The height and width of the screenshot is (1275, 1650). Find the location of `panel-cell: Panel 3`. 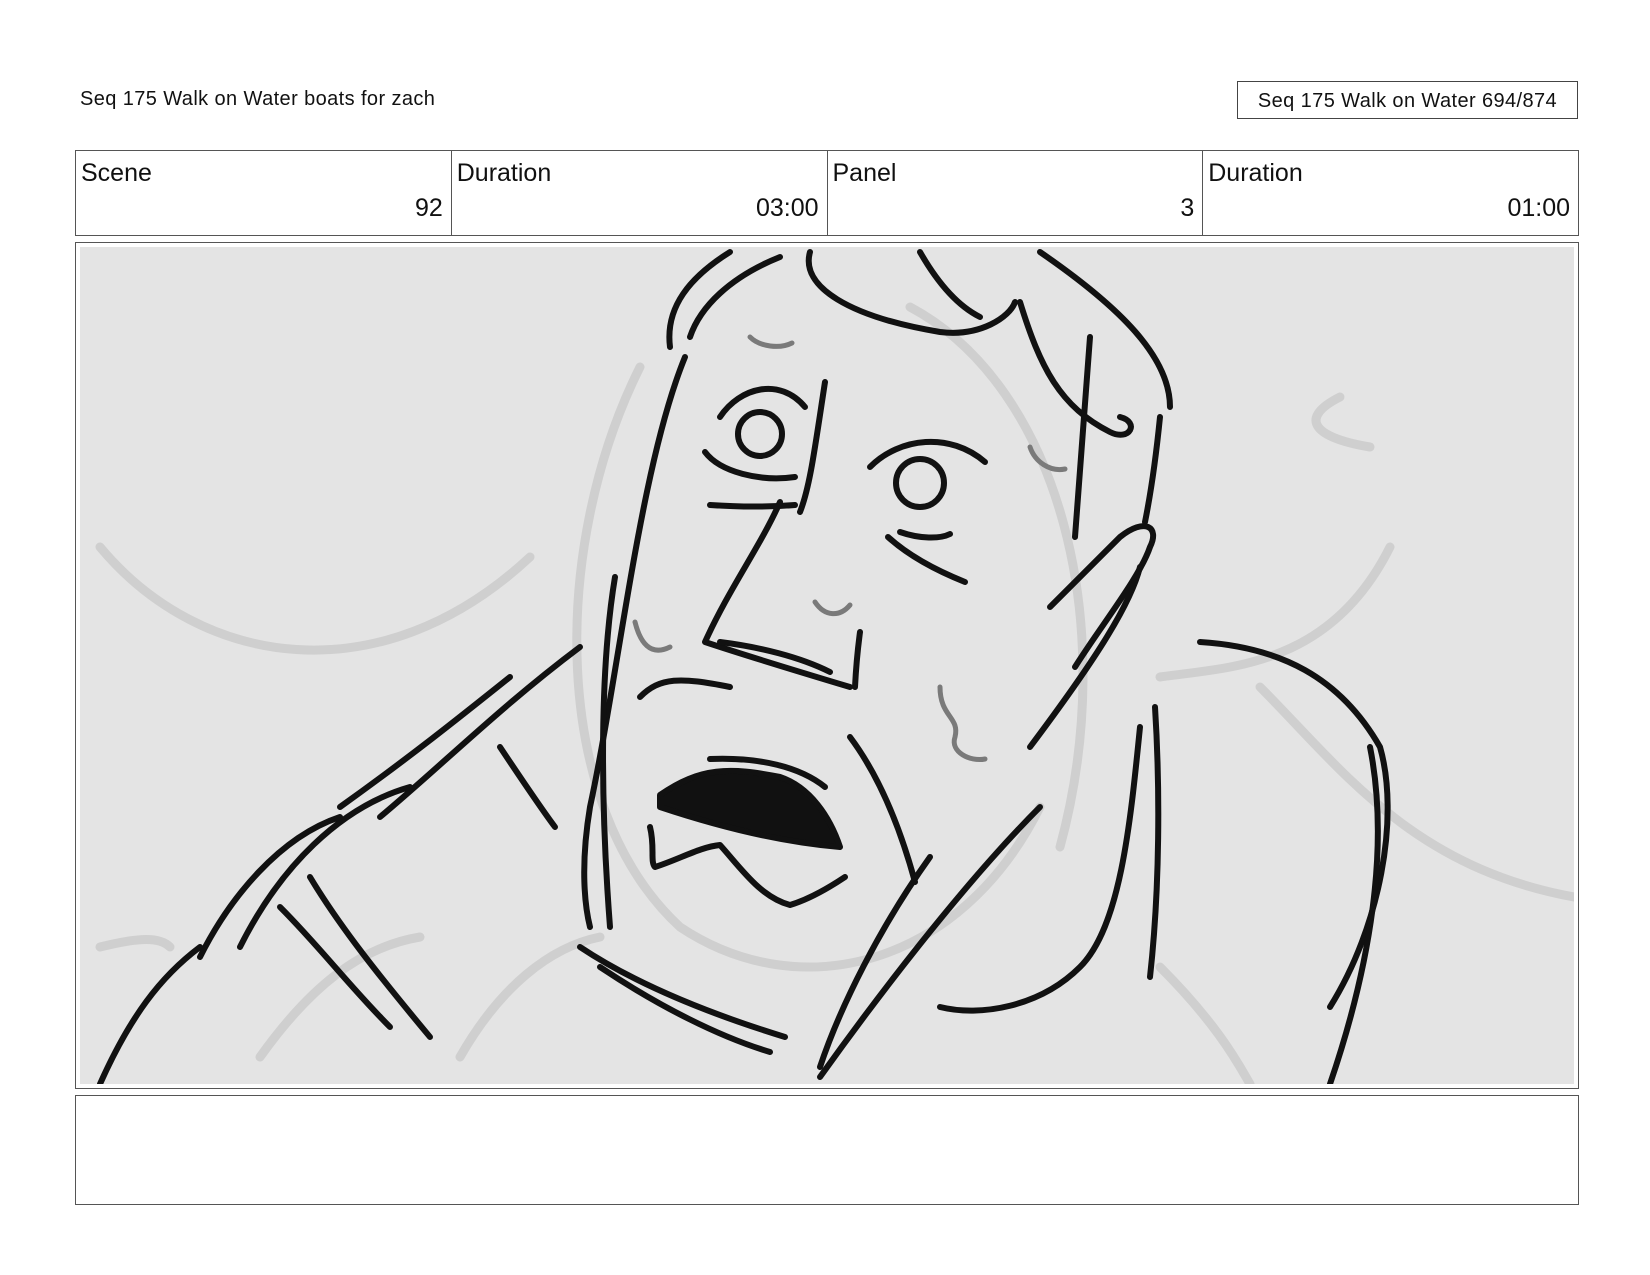

panel-cell: Panel 3 is located at coordinates (1016, 193).